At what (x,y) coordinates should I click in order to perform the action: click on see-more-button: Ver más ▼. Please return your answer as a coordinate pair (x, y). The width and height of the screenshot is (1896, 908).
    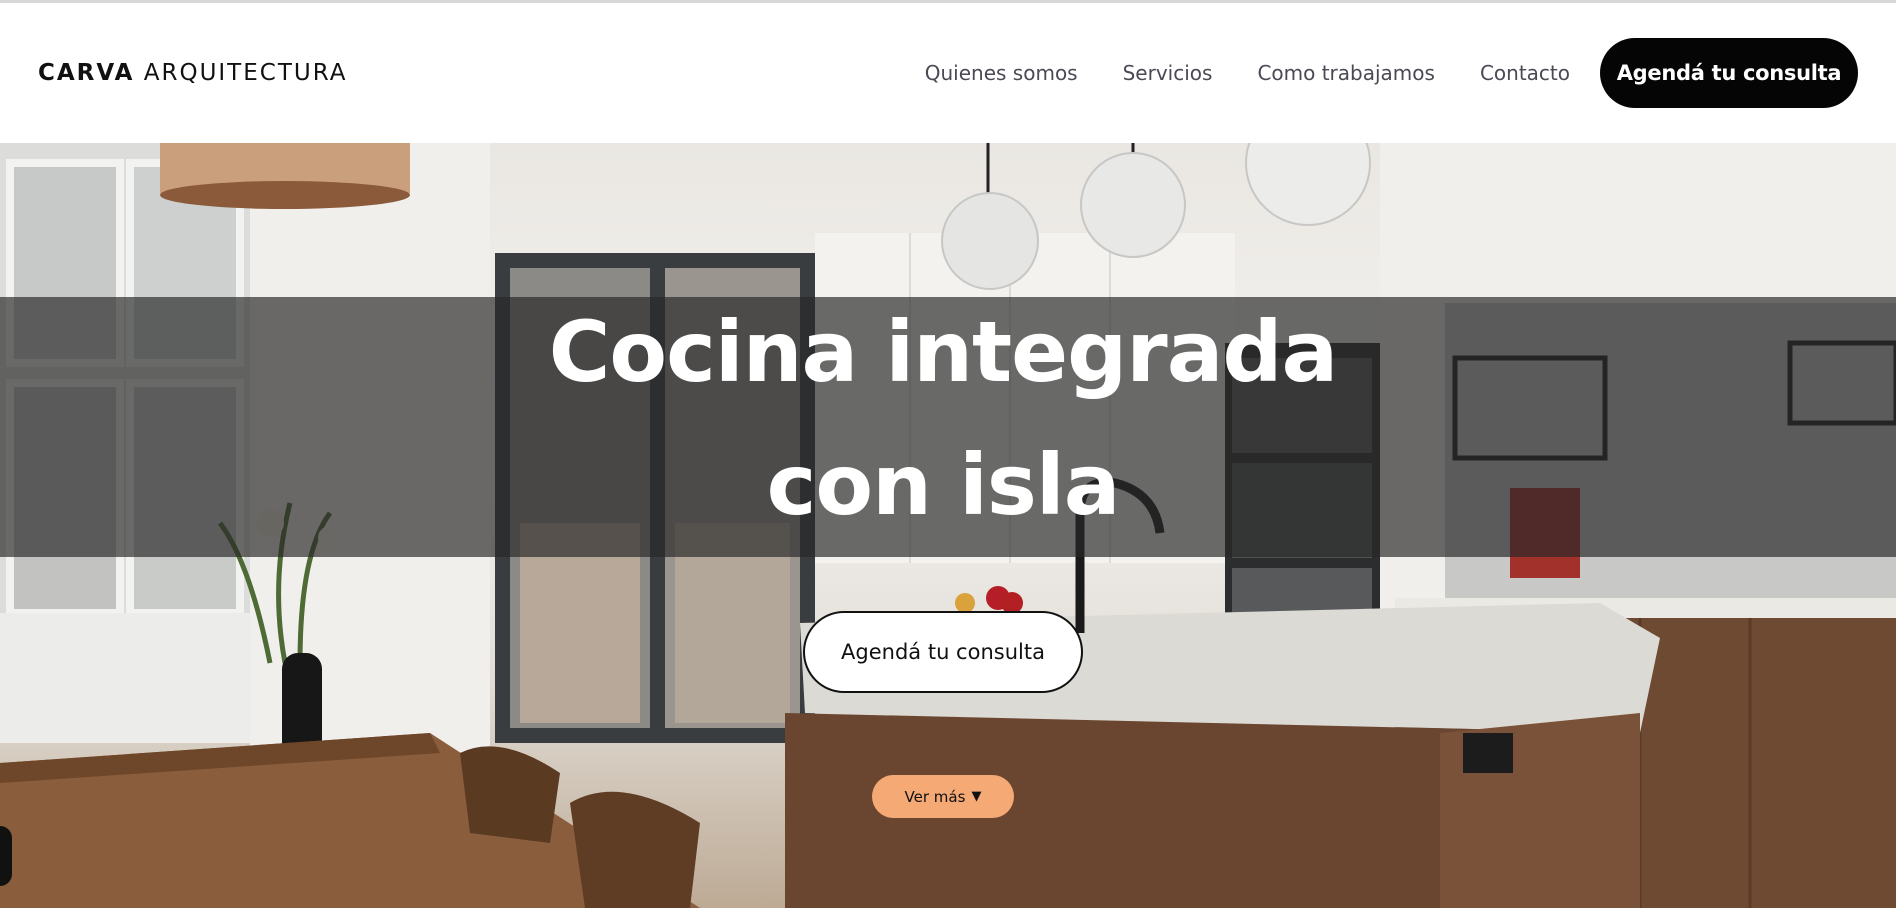
    Looking at the image, I should click on (943, 796).